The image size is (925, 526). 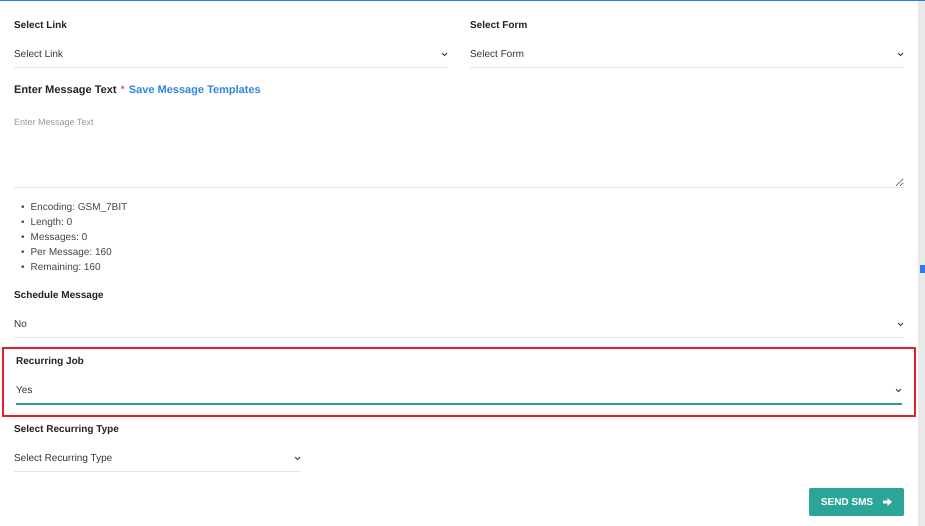 What do you see at coordinates (499, 26) in the screenshot?
I see `field-label: Select Form` at bounding box center [499, 26].